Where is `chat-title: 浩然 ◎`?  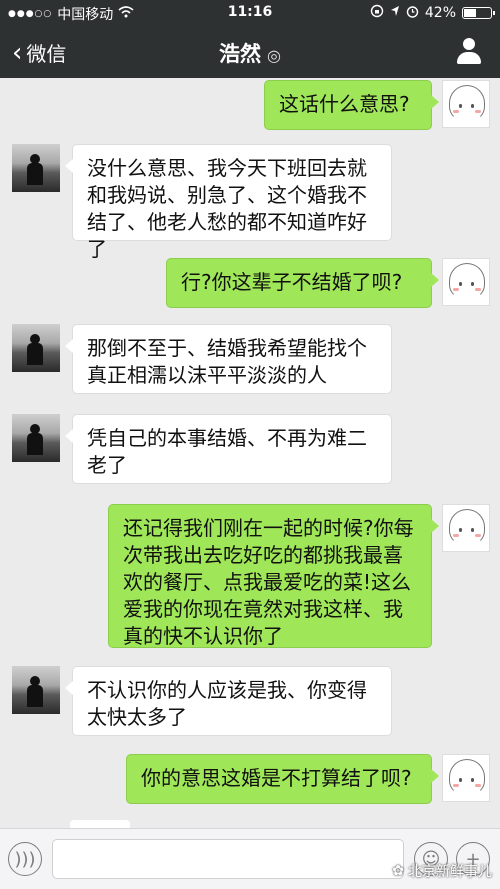 chat-title: 浩然 ◎ is located at coordinates (250, 53).